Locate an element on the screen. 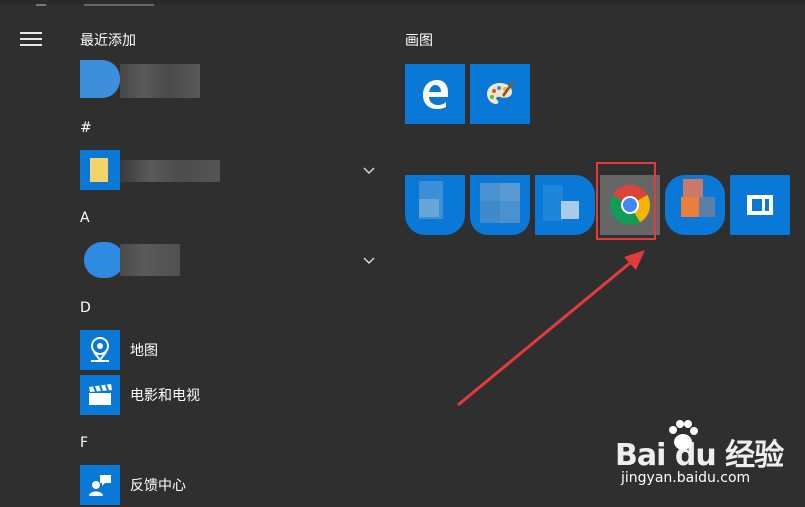 The height and width of the screenshot is (507, 805). folder-icon is located at coordinates (99, 170).